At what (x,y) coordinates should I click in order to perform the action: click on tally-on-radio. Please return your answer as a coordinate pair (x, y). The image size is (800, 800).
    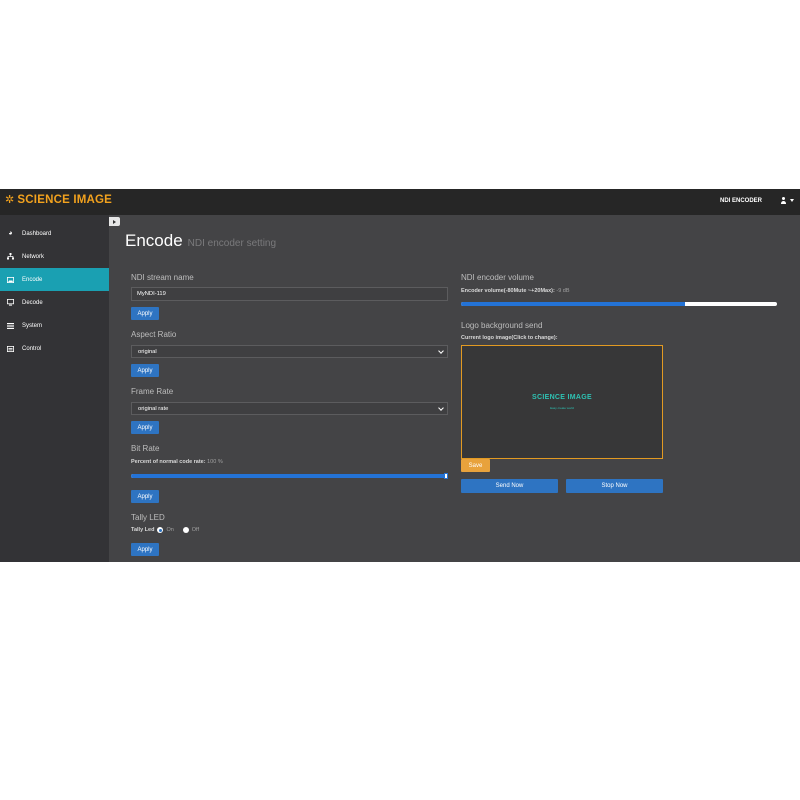
    Looking at the image, I should click on (160, 530).